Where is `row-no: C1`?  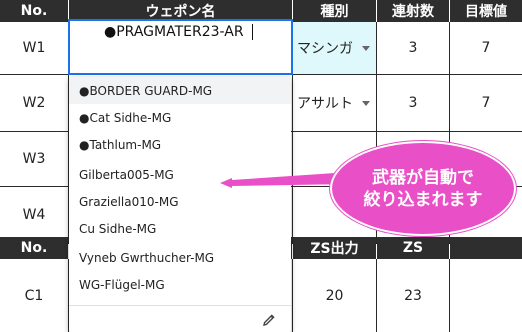
row-no: C1 is located at coordinates (34, 296).